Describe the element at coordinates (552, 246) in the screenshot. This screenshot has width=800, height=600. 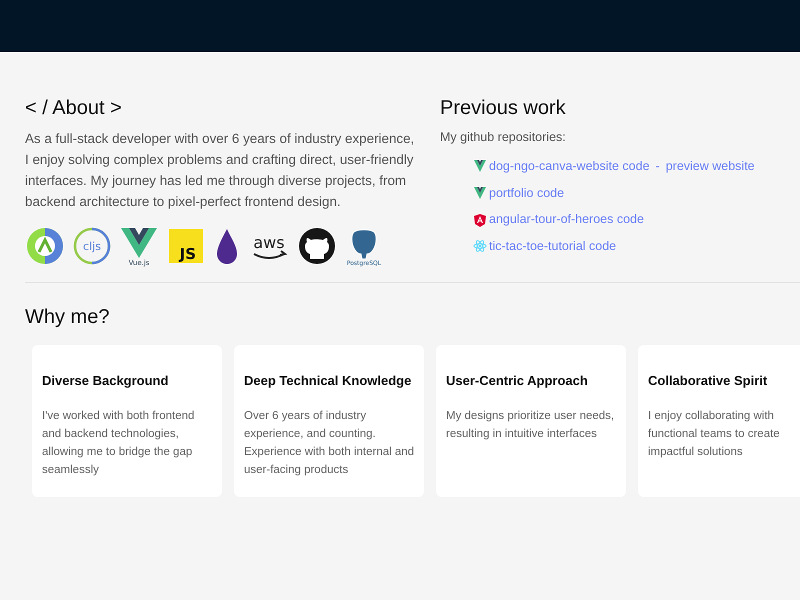
I see `repository-link: tic-tac-toe-tutorial code` at that location.